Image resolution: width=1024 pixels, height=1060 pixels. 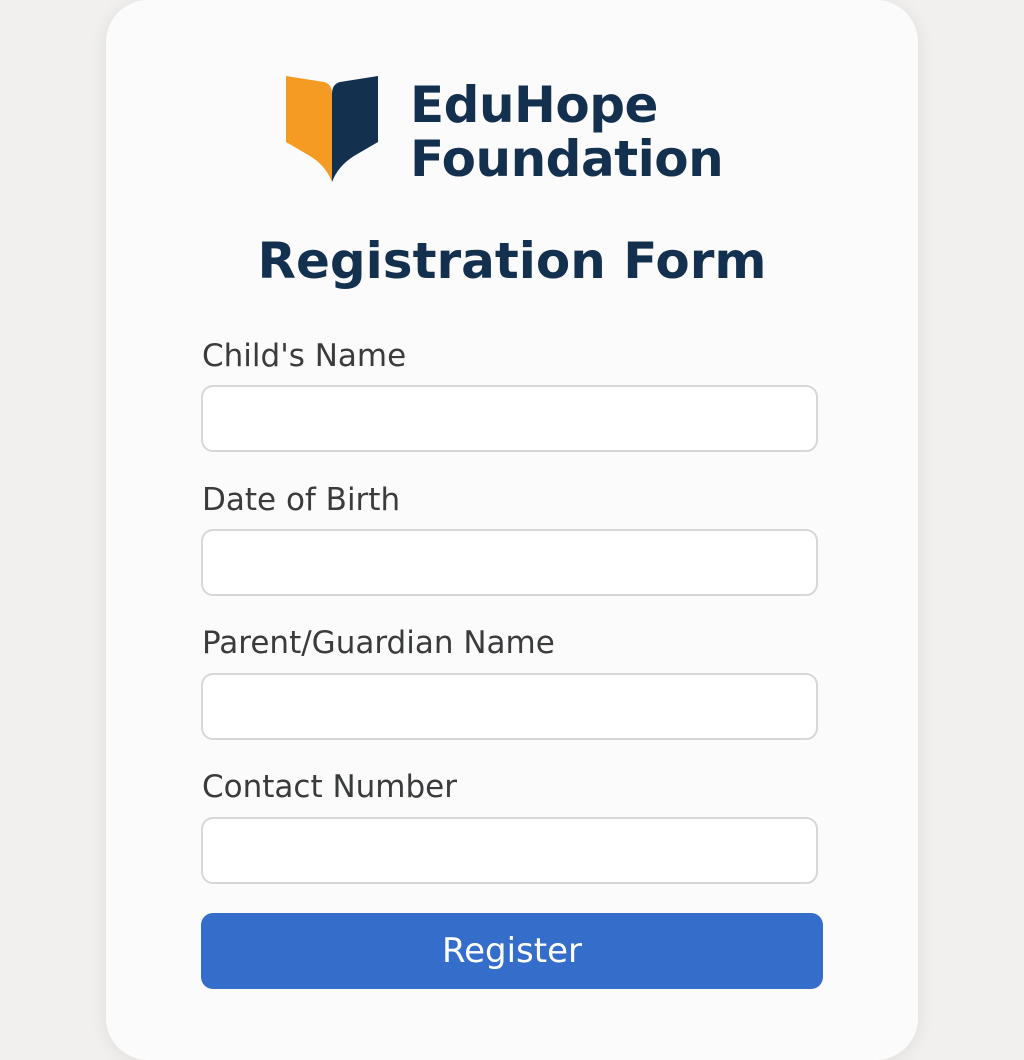 What do you see at coordinates (304, 356) in the screenshot?
I see `childs-name-label: Child's Name` at bounding box center [304, 356].